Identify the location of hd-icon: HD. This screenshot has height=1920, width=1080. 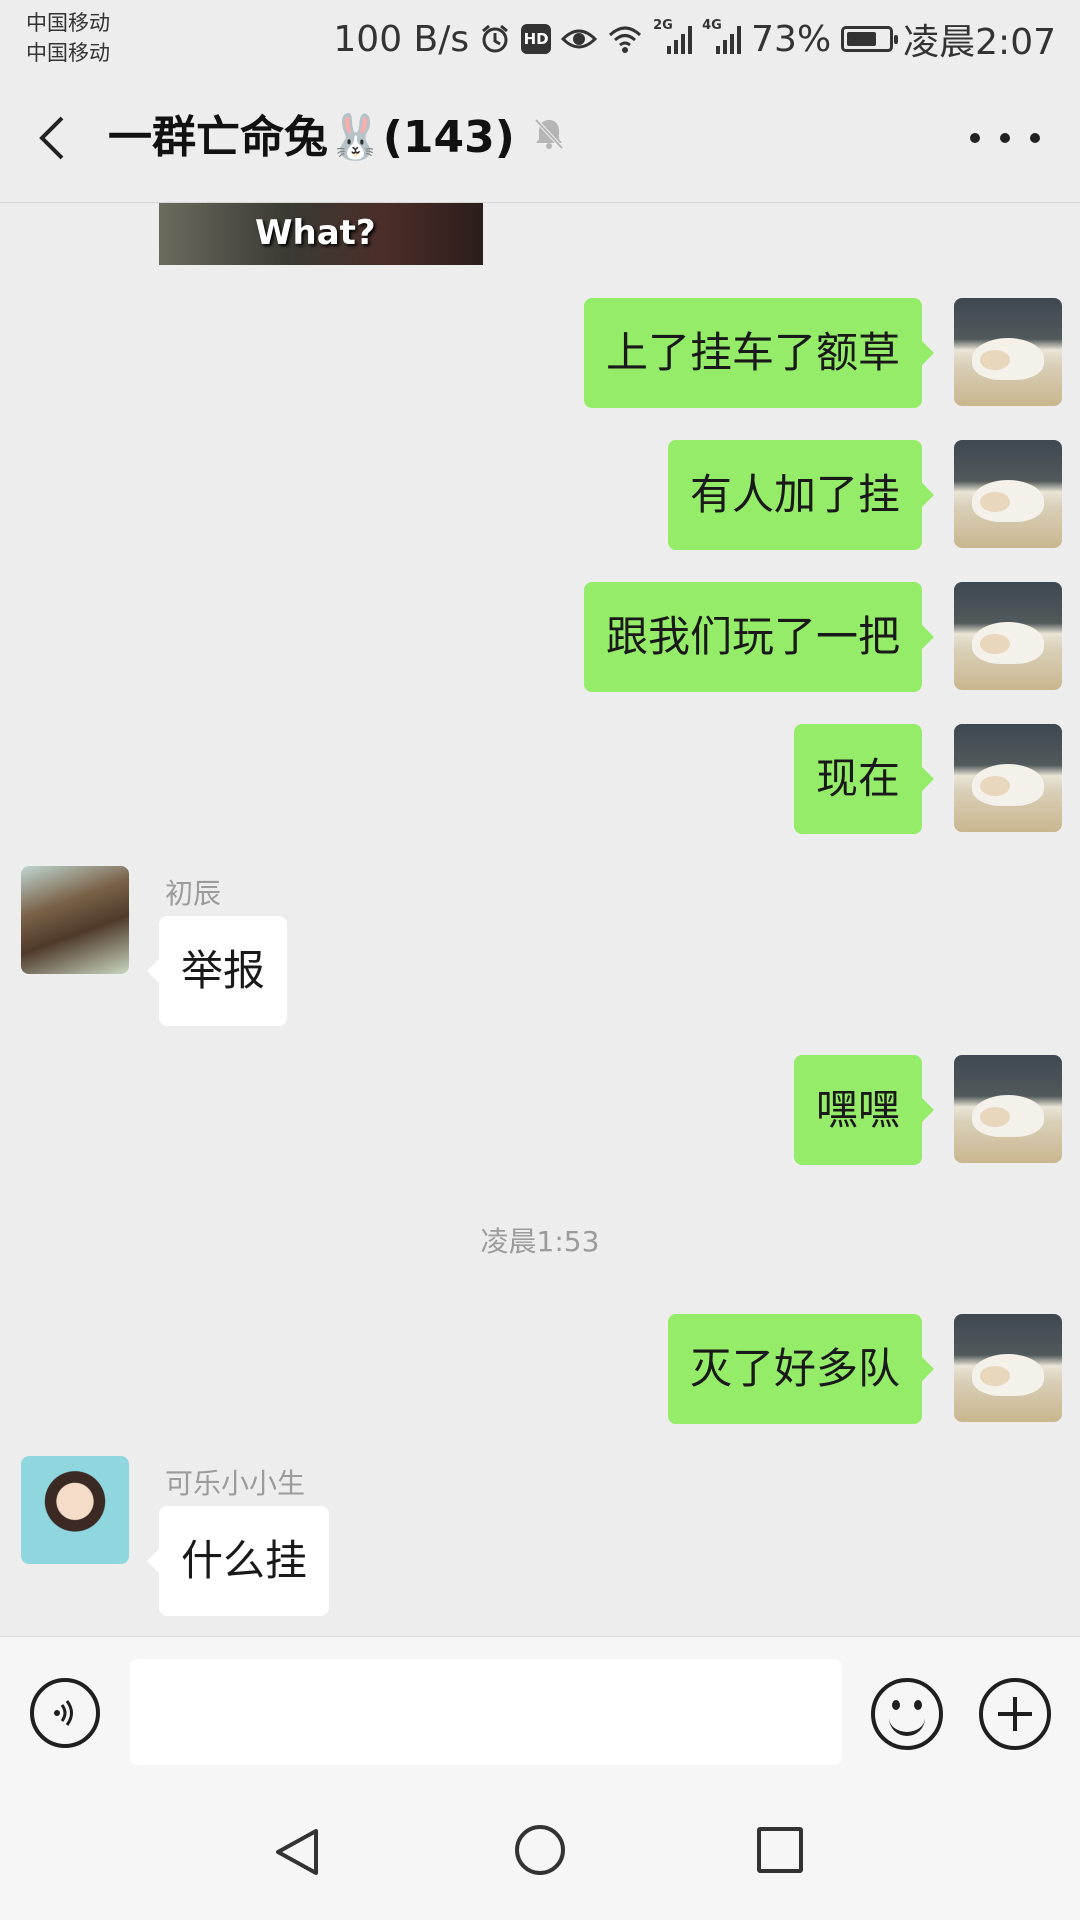
(536, 39).